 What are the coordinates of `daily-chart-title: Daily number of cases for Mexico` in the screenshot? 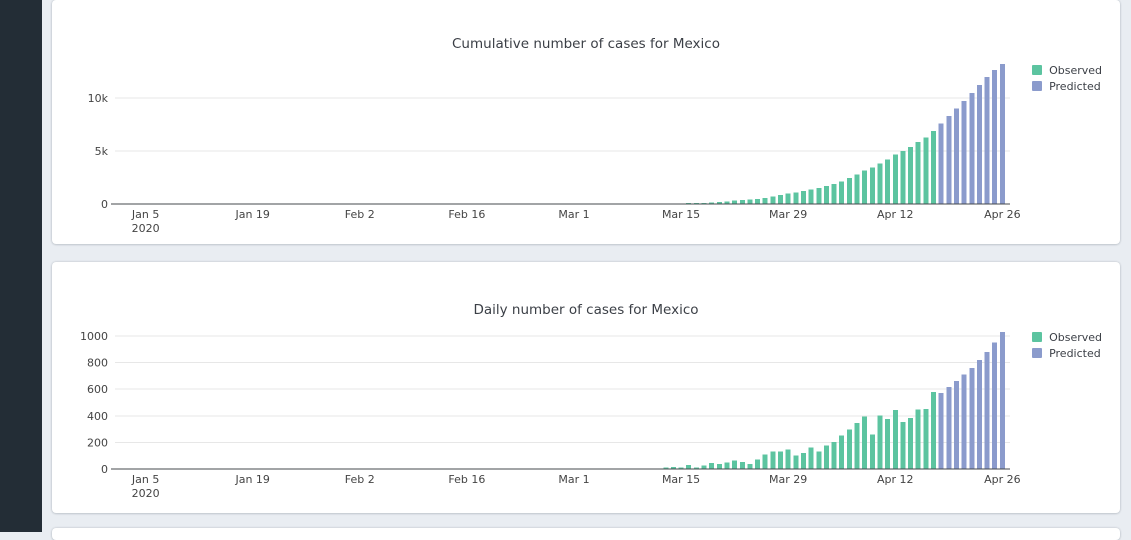 It's located at (586, 310).